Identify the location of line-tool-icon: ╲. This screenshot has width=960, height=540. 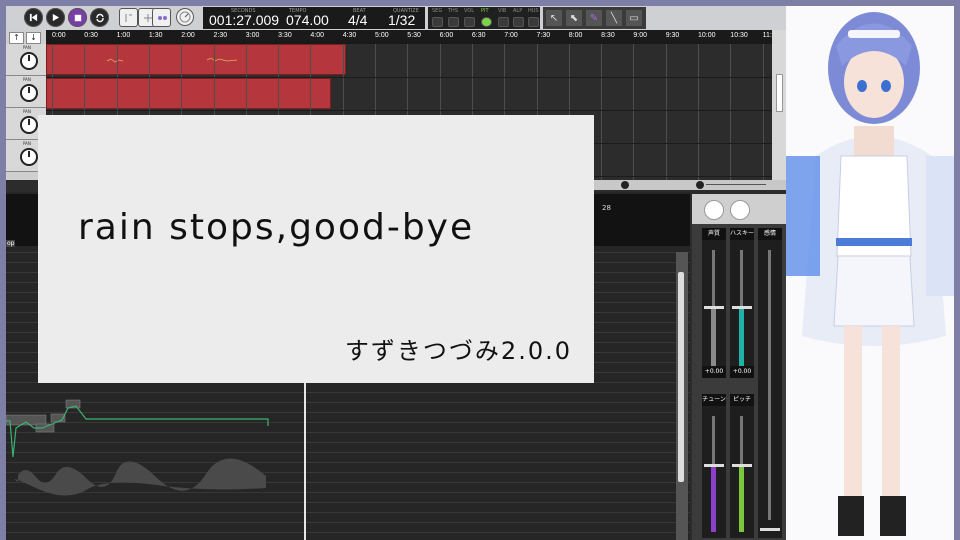
(614, 18).